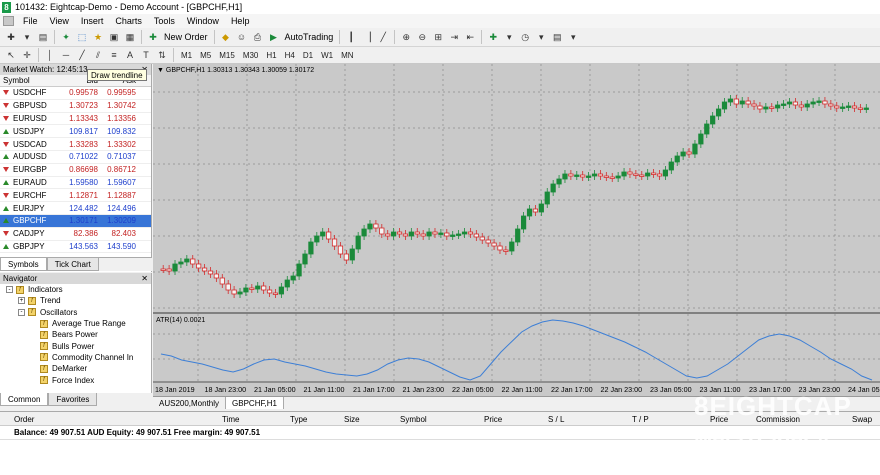 Image resolution: width=880 pixels, height=475 pixels. Describe the element at coordinates (476, 235) in the screenshot. I see `candle-body` at that location.